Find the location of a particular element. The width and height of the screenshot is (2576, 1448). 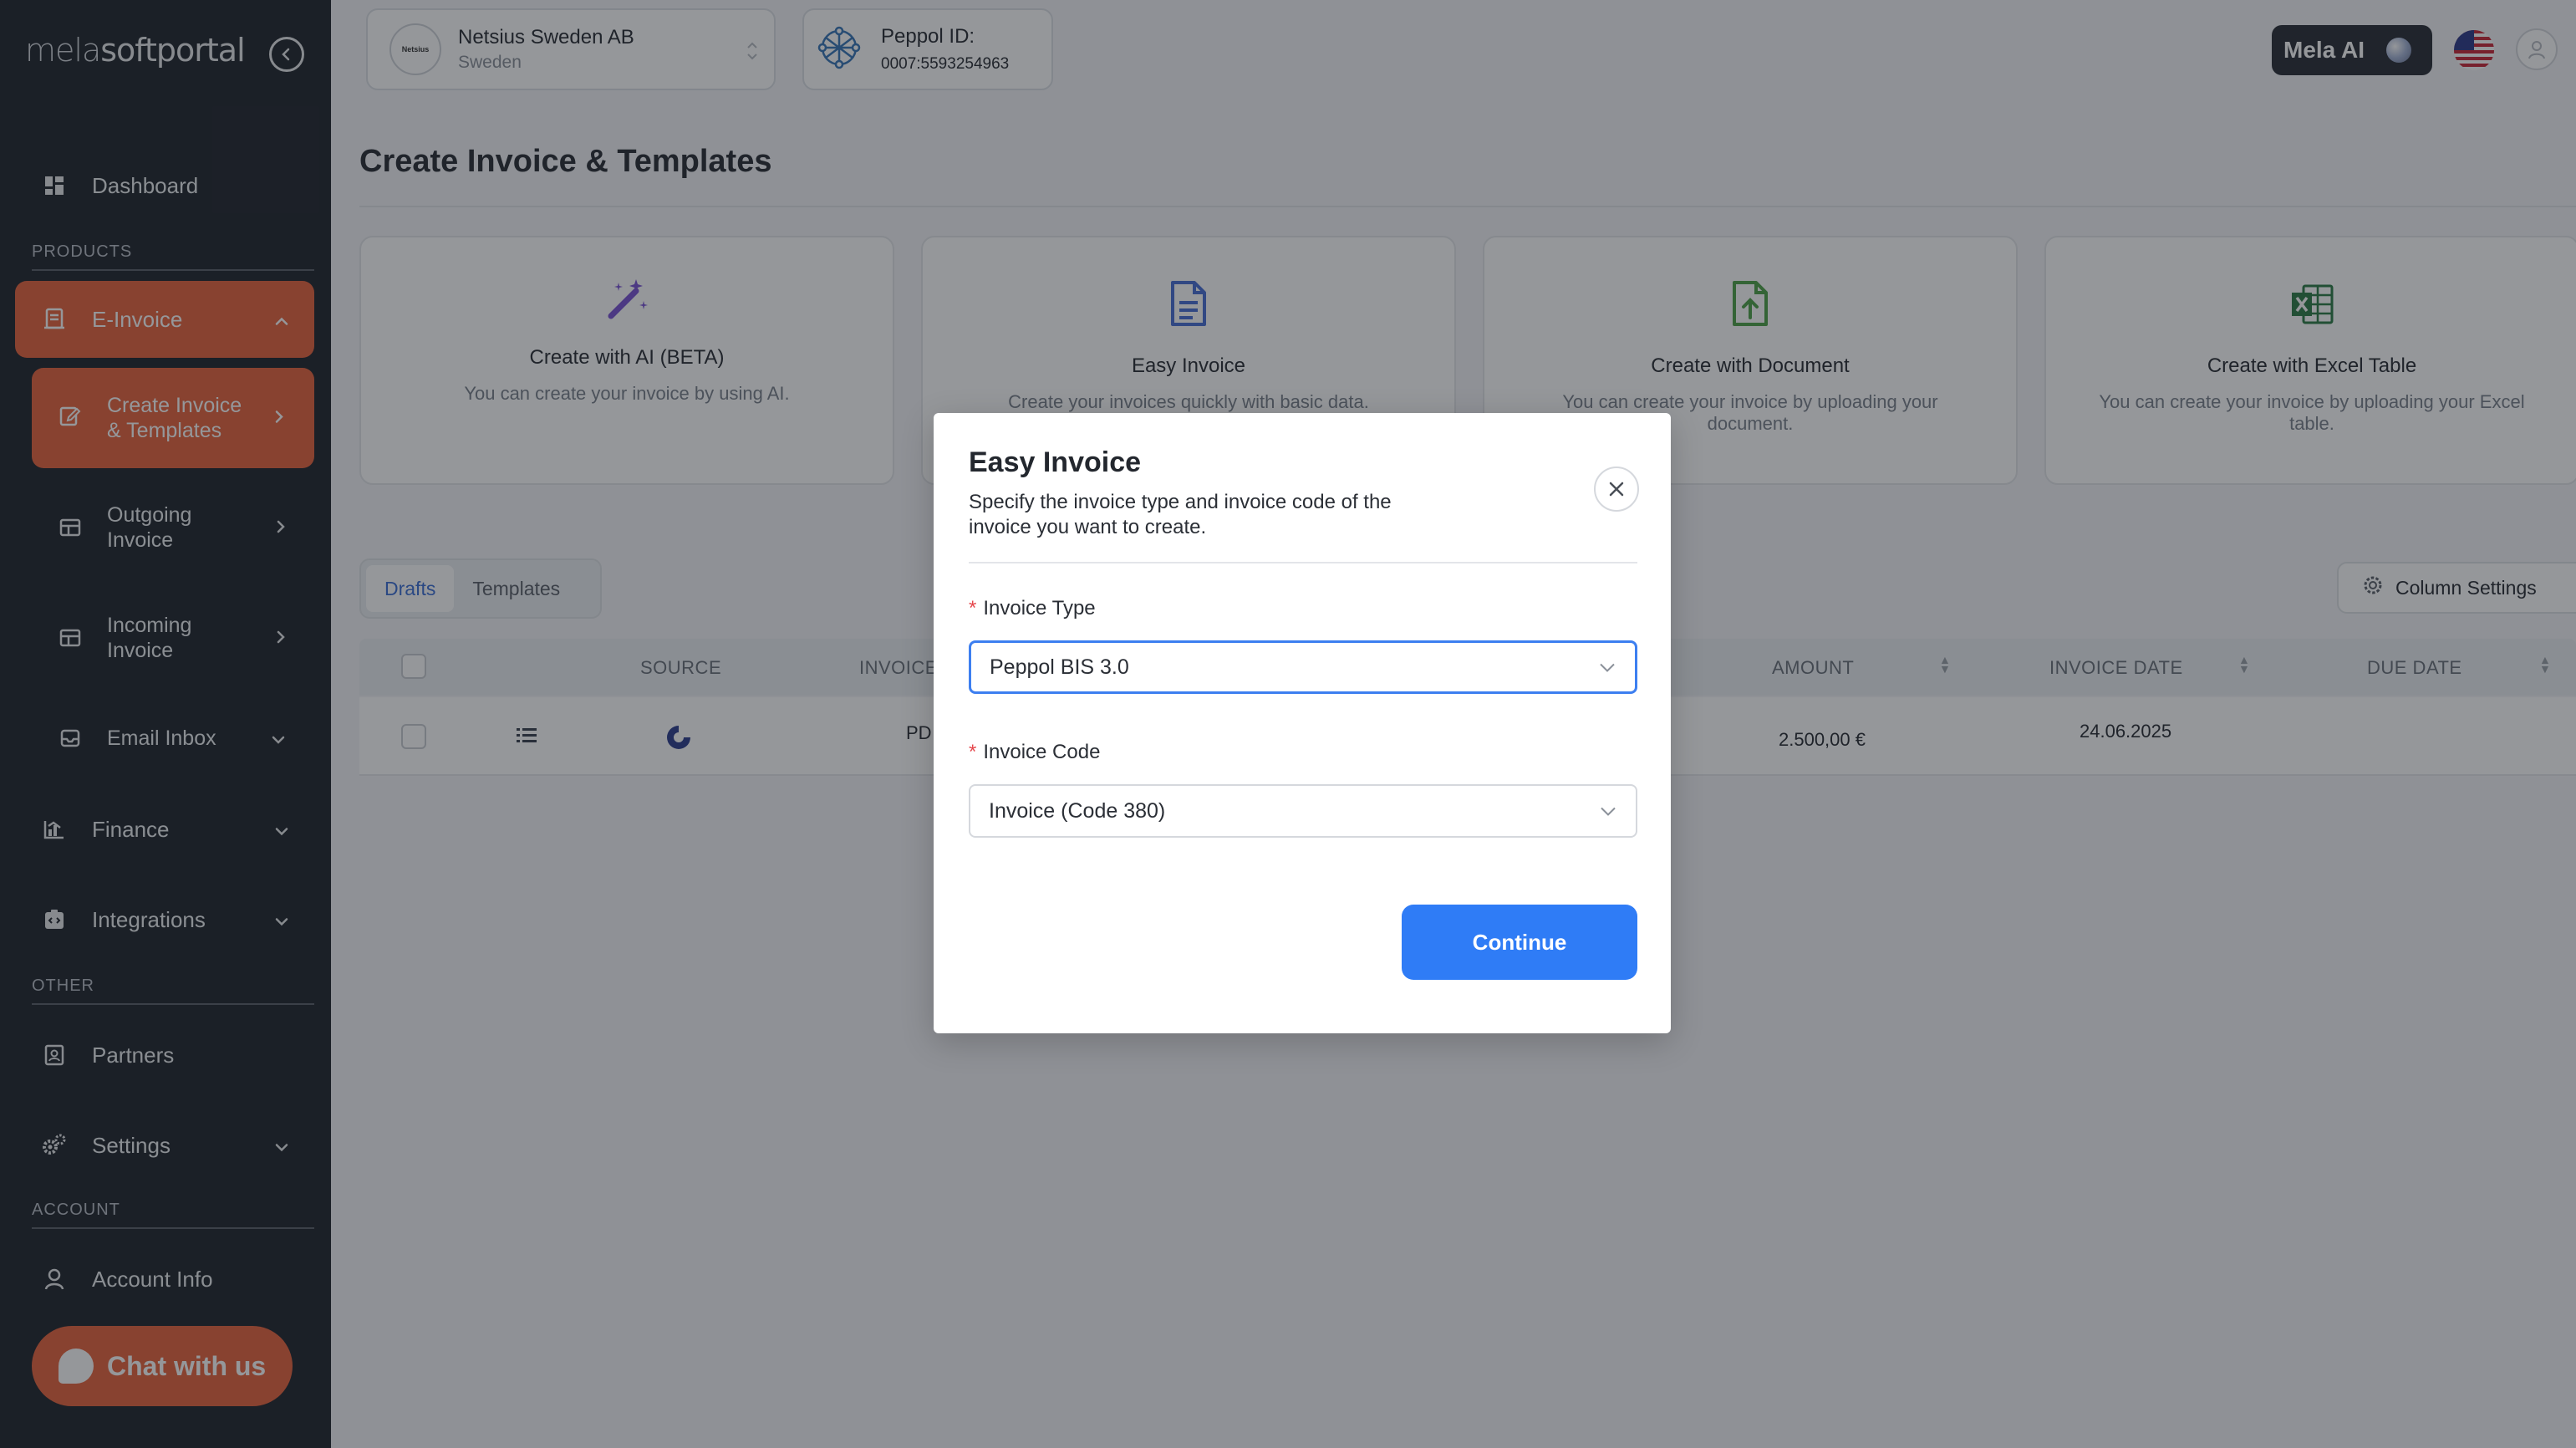

invoice-code-select: Invoice (Code 380) is located at coordinates (1303, 811).